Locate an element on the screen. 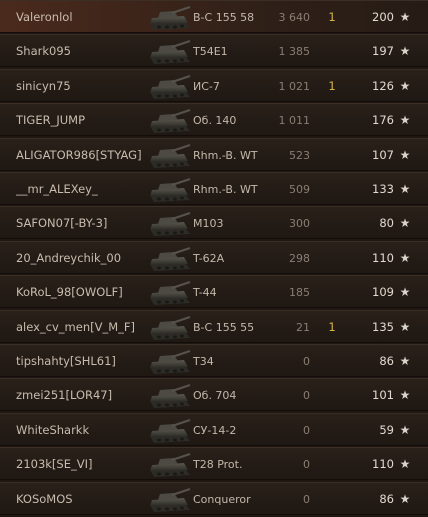  damage-value: 300 is located at coordinates (299, 223).